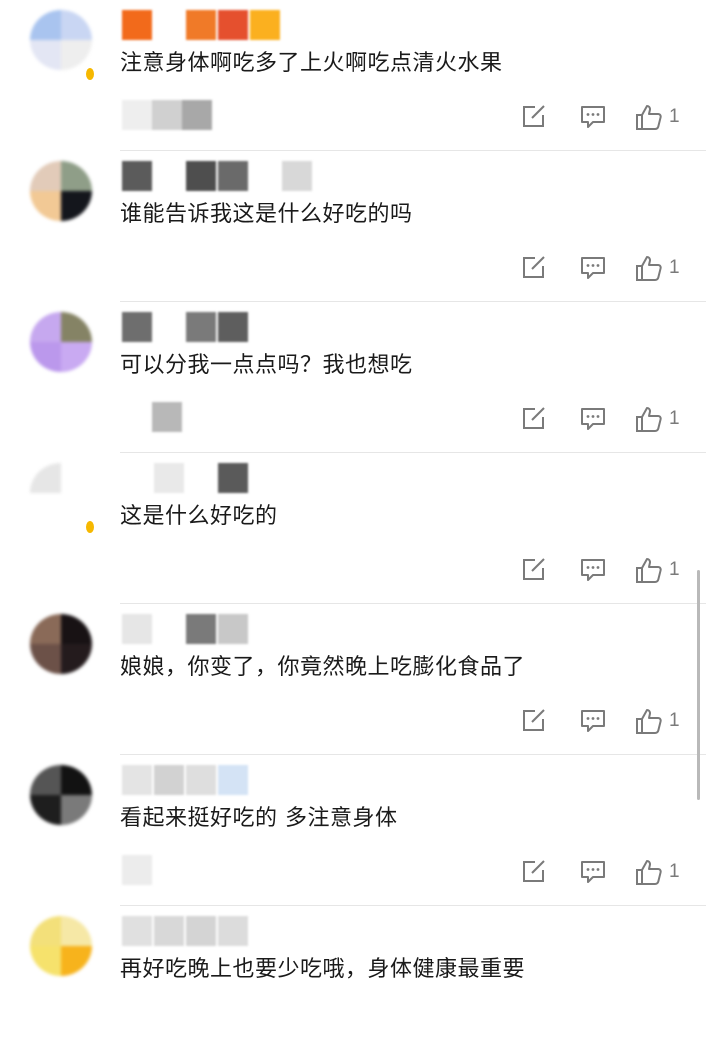 This screenshot has height=1057, width=706. What do you see at coordinates (698, 685) in the screenshot?
I see `scrollbar` at bounding box center [698, 685].